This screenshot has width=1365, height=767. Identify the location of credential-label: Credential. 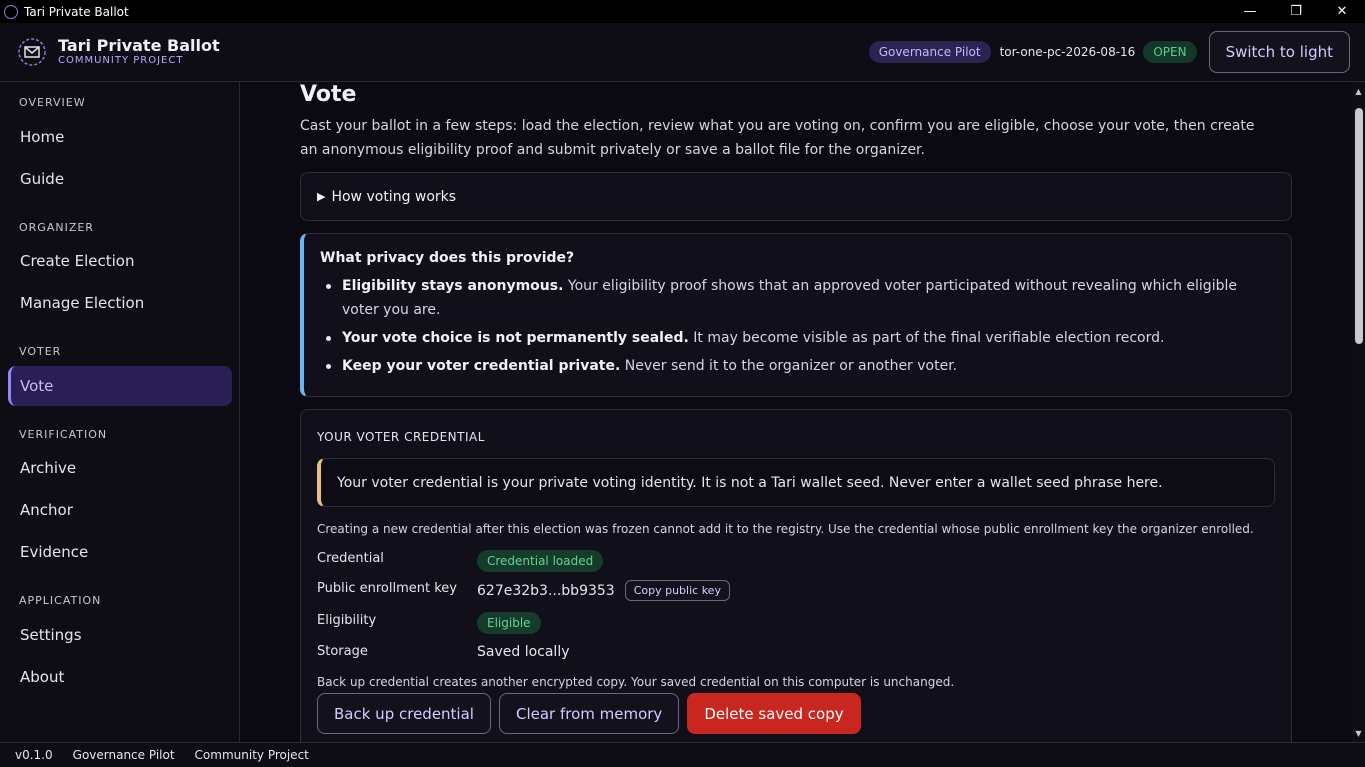
(350, 558).